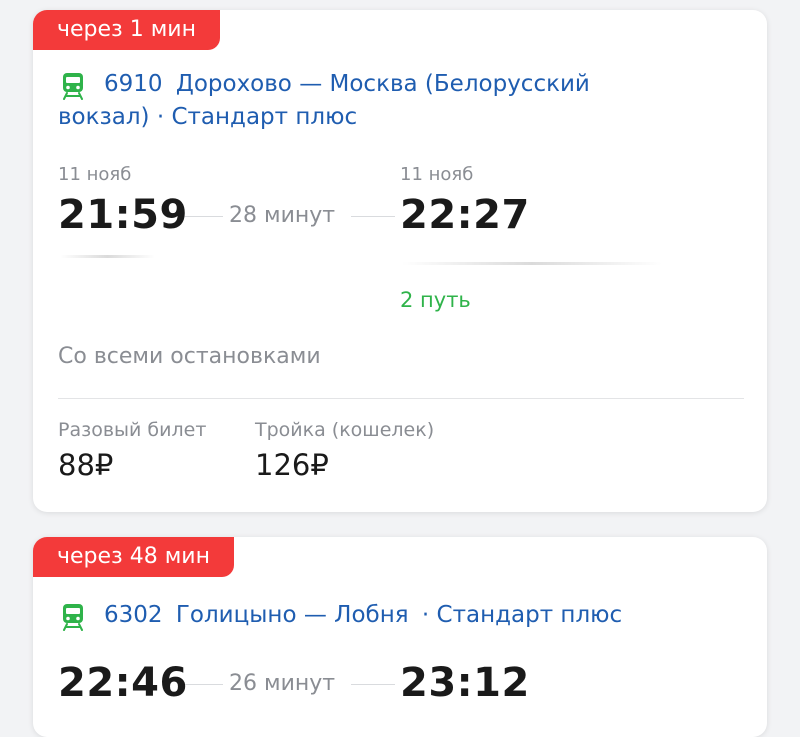 The height and width of the screenshot is (737, 800). I want to click on train-number: 6302, so click(133, 615).